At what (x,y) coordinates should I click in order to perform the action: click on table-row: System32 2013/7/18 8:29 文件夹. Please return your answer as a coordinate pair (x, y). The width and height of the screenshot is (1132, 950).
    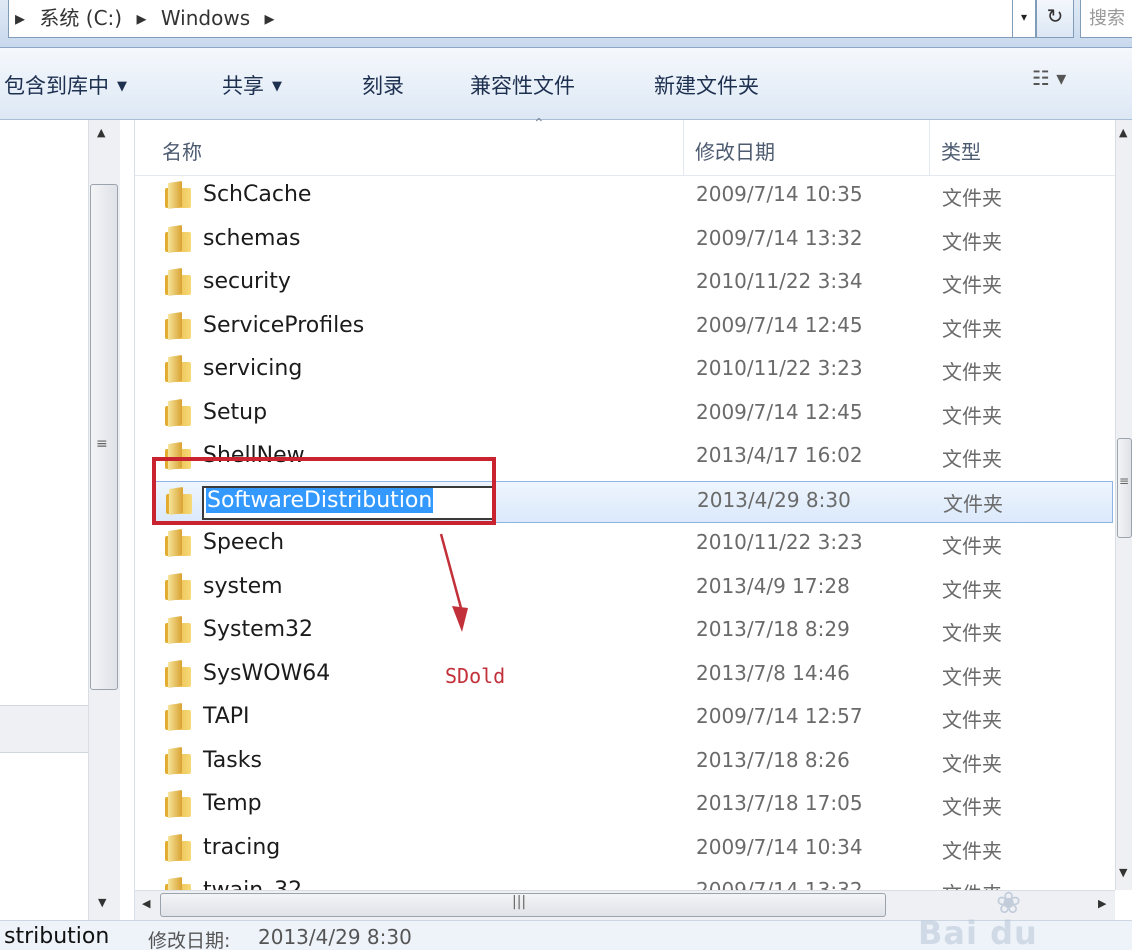
    Looking at the image, I should click on (633, 632).